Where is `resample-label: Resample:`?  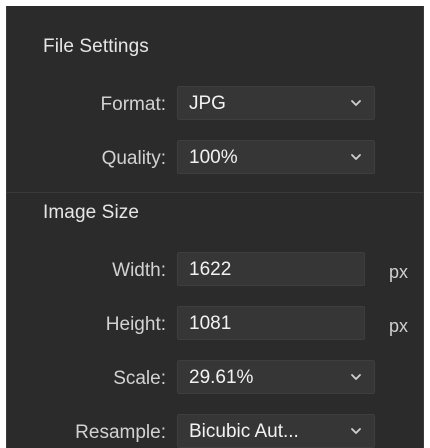 resample-label: Resample: is located at coordinates (120, 432).